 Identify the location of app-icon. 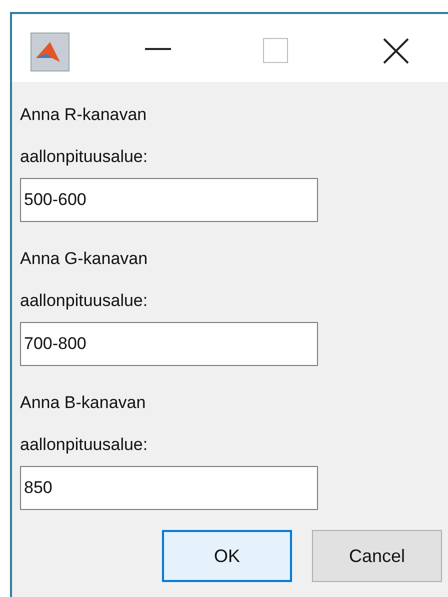
(50, 52).